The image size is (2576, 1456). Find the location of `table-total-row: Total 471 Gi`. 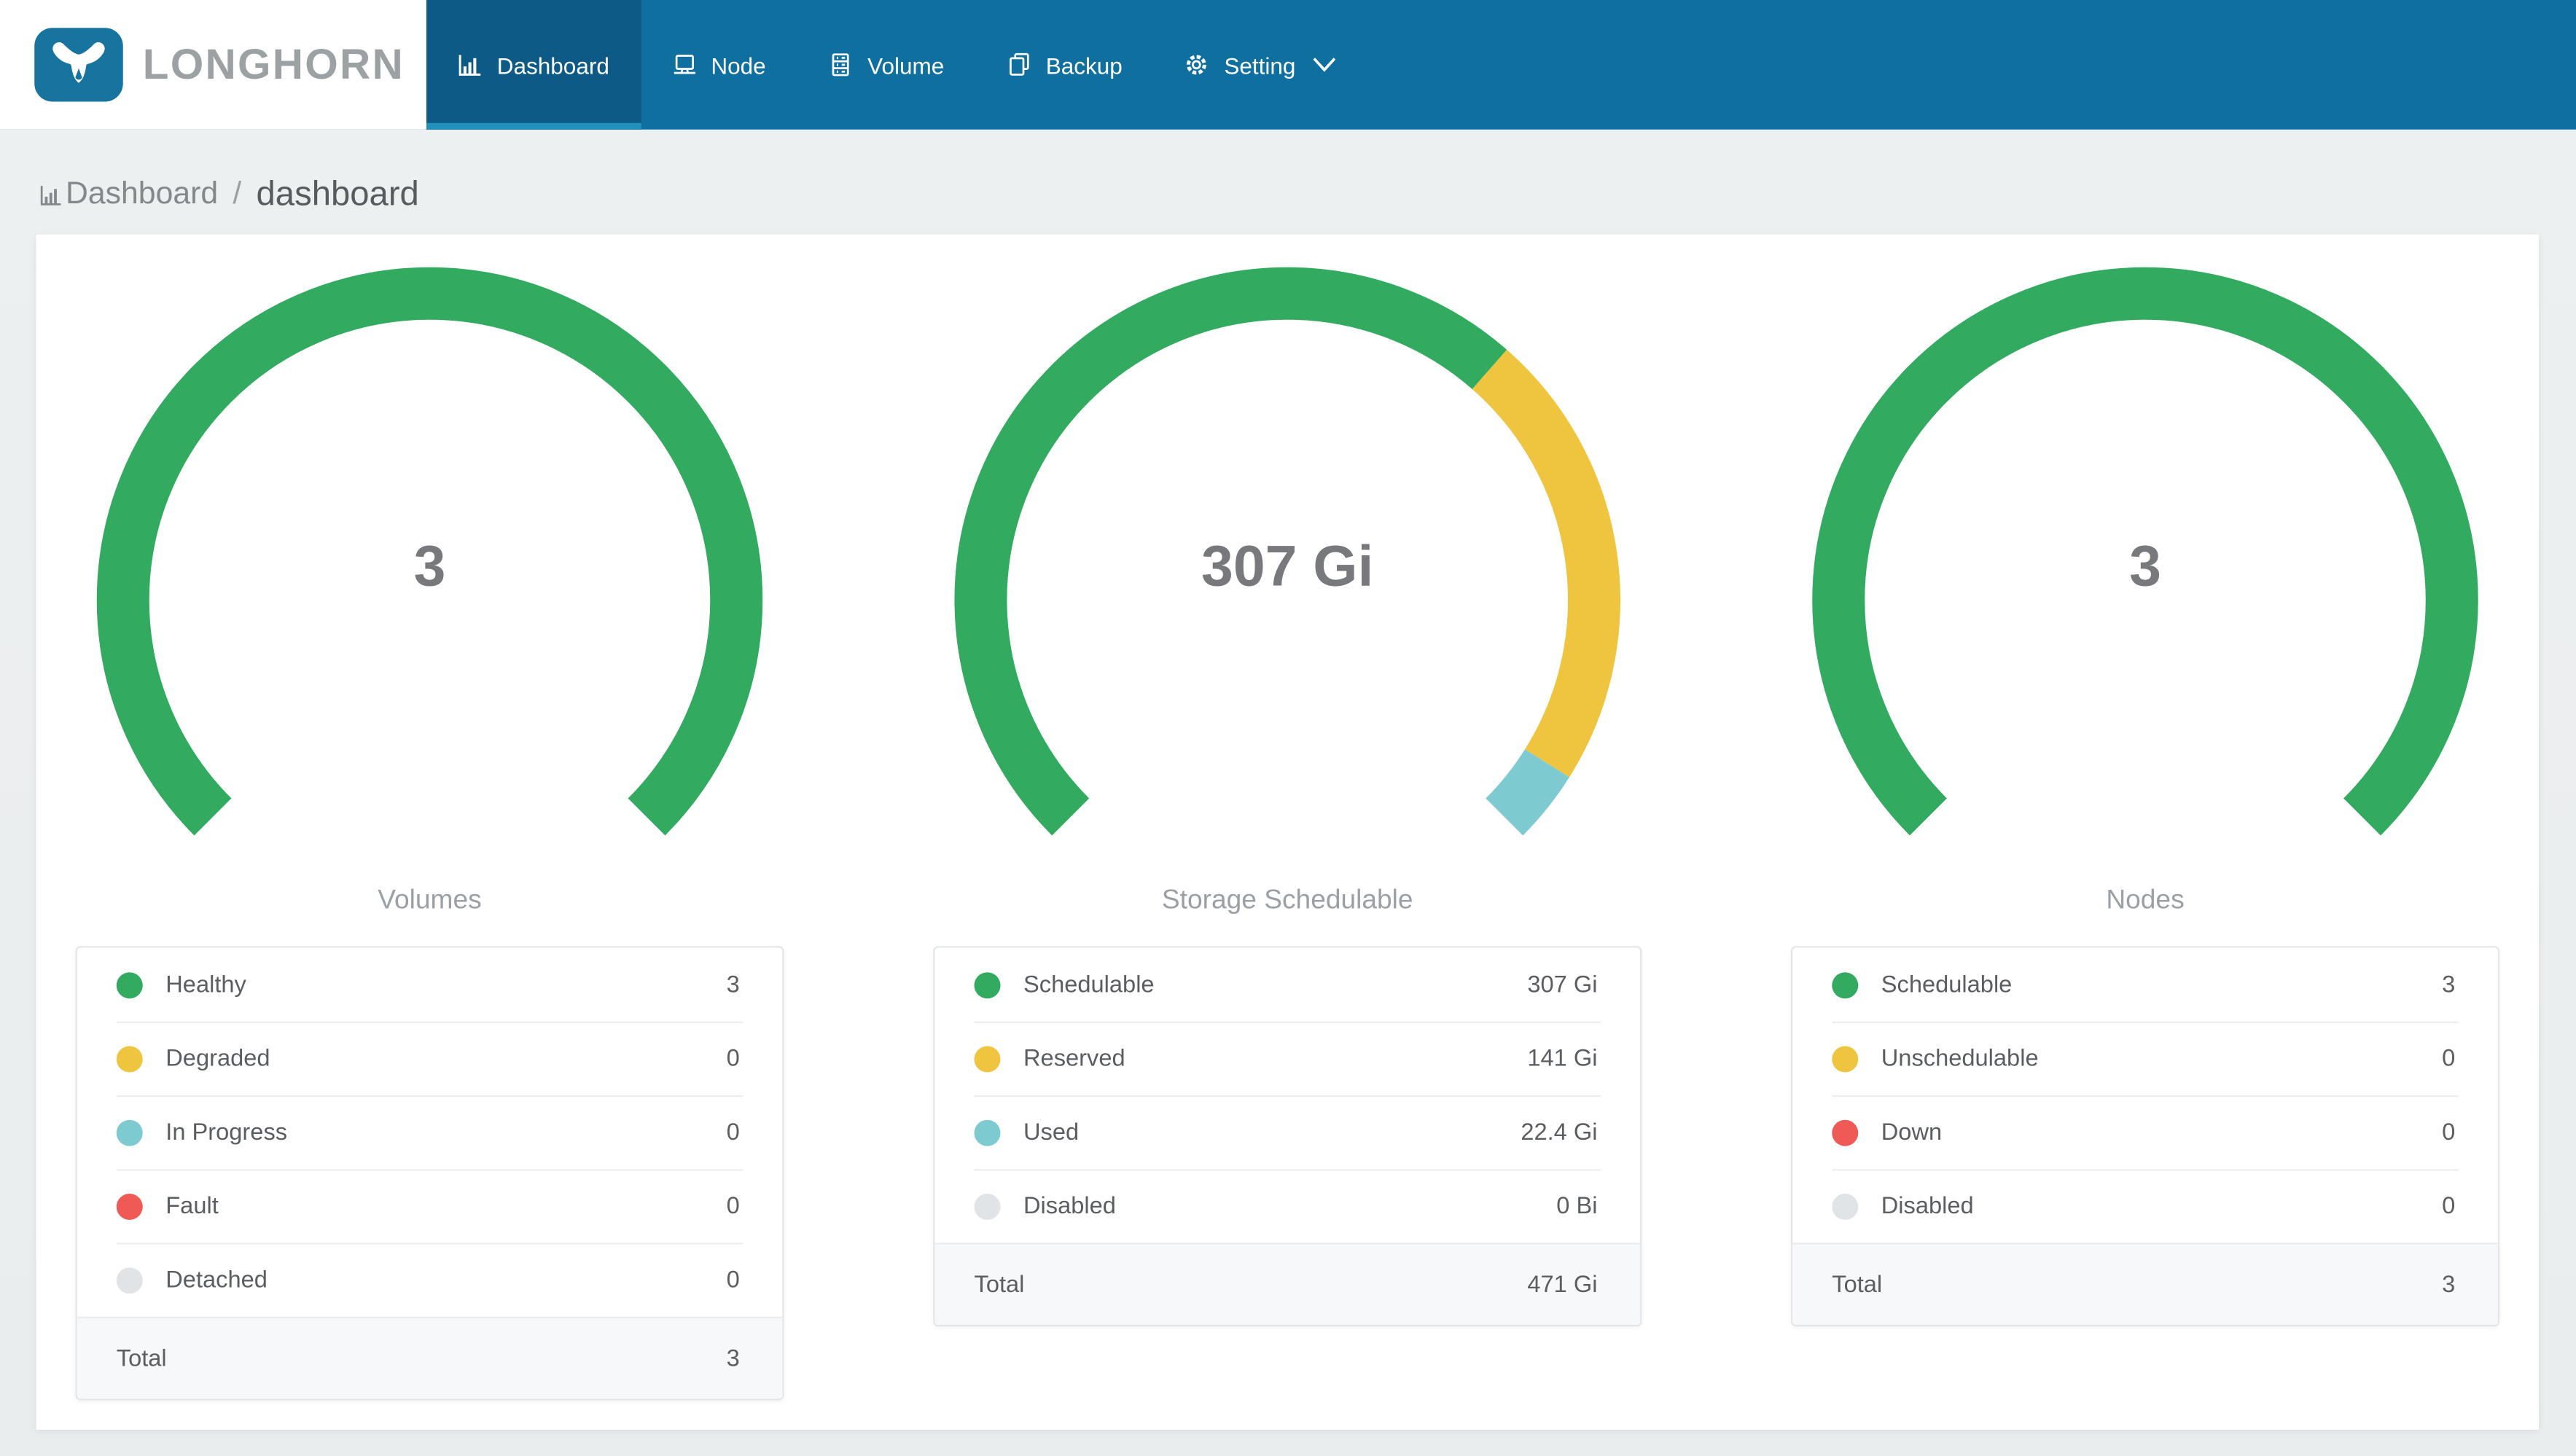

table-total-row: Total 471 Gi is located at coordinates (1287, 1283).